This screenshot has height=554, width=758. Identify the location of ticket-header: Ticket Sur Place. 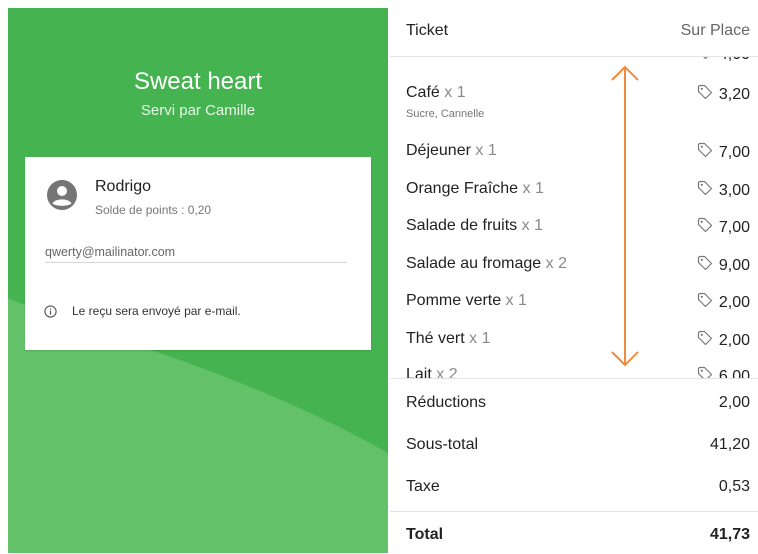
(574, 28).